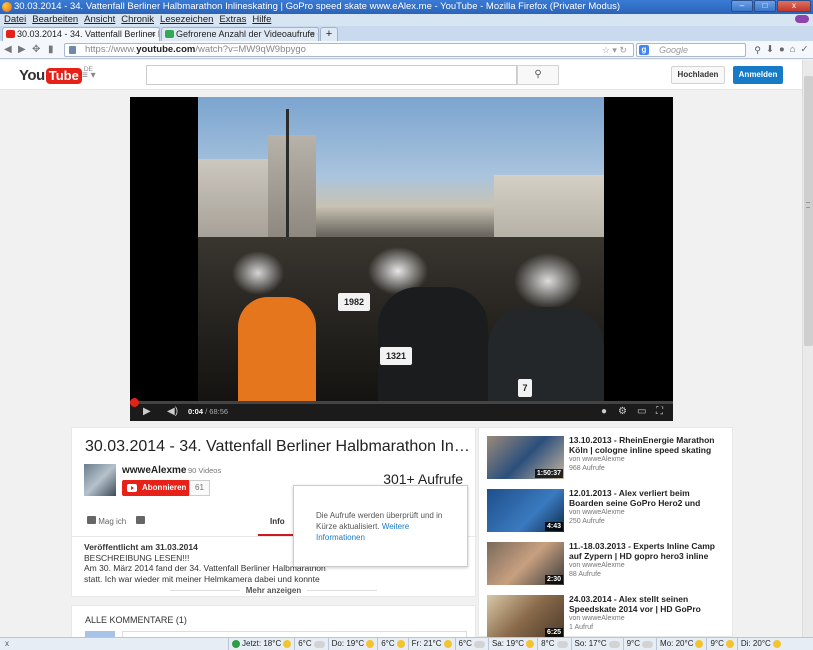  Describe the element at coordinates (553, 526) in the screenshot. I see `video-duration: 4:43` at that location.